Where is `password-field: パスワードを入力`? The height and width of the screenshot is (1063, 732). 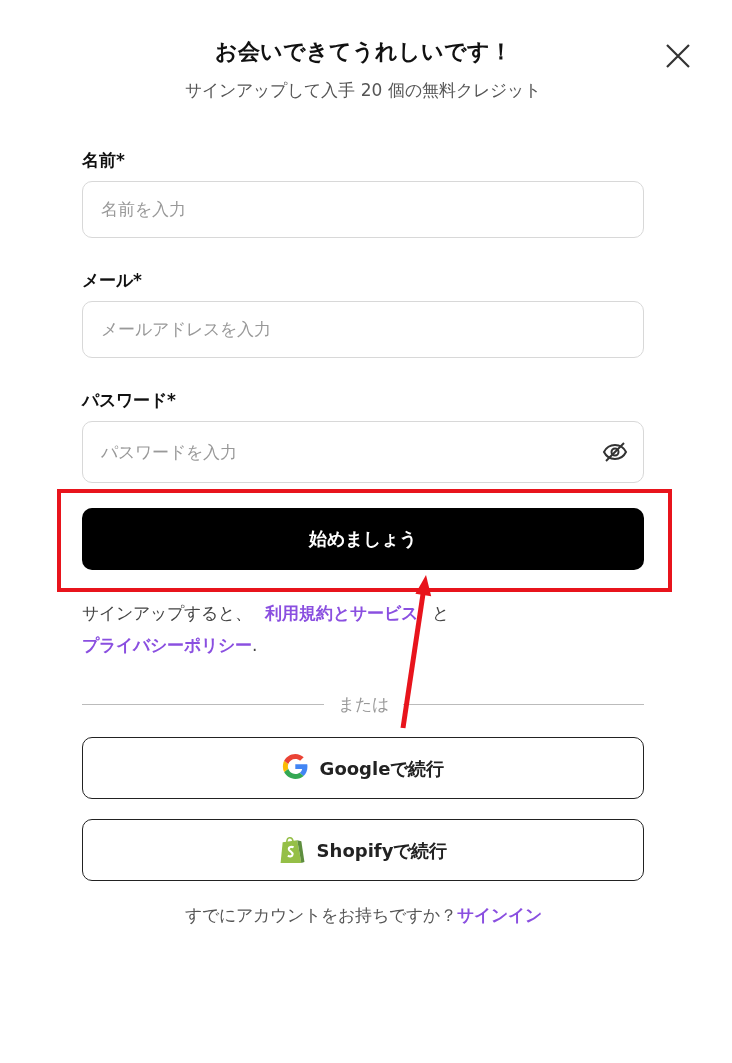 password-field: パスワードを入力 is located at coordinates (363, 451).